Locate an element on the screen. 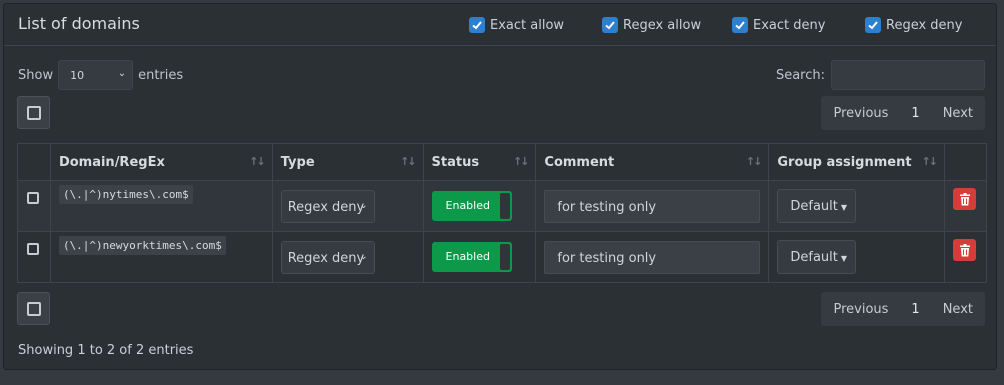 Image resolution: width=1004 pixels, height=385 pixels. column-header-domain: Domain/RegEx ↑↓ is located at coordinates (161, 162).